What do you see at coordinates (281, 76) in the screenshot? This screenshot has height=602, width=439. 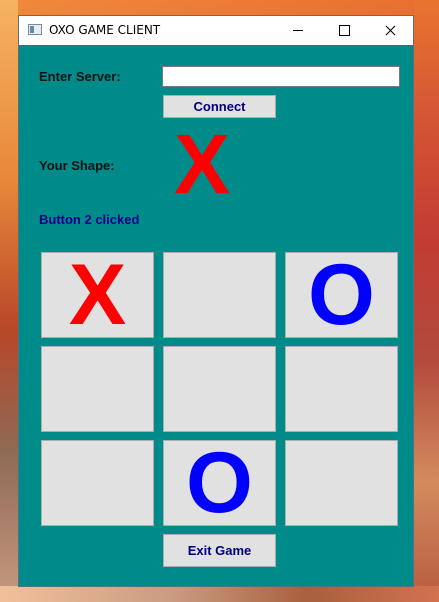 I see `server-input` at bounding box center [281, 76].